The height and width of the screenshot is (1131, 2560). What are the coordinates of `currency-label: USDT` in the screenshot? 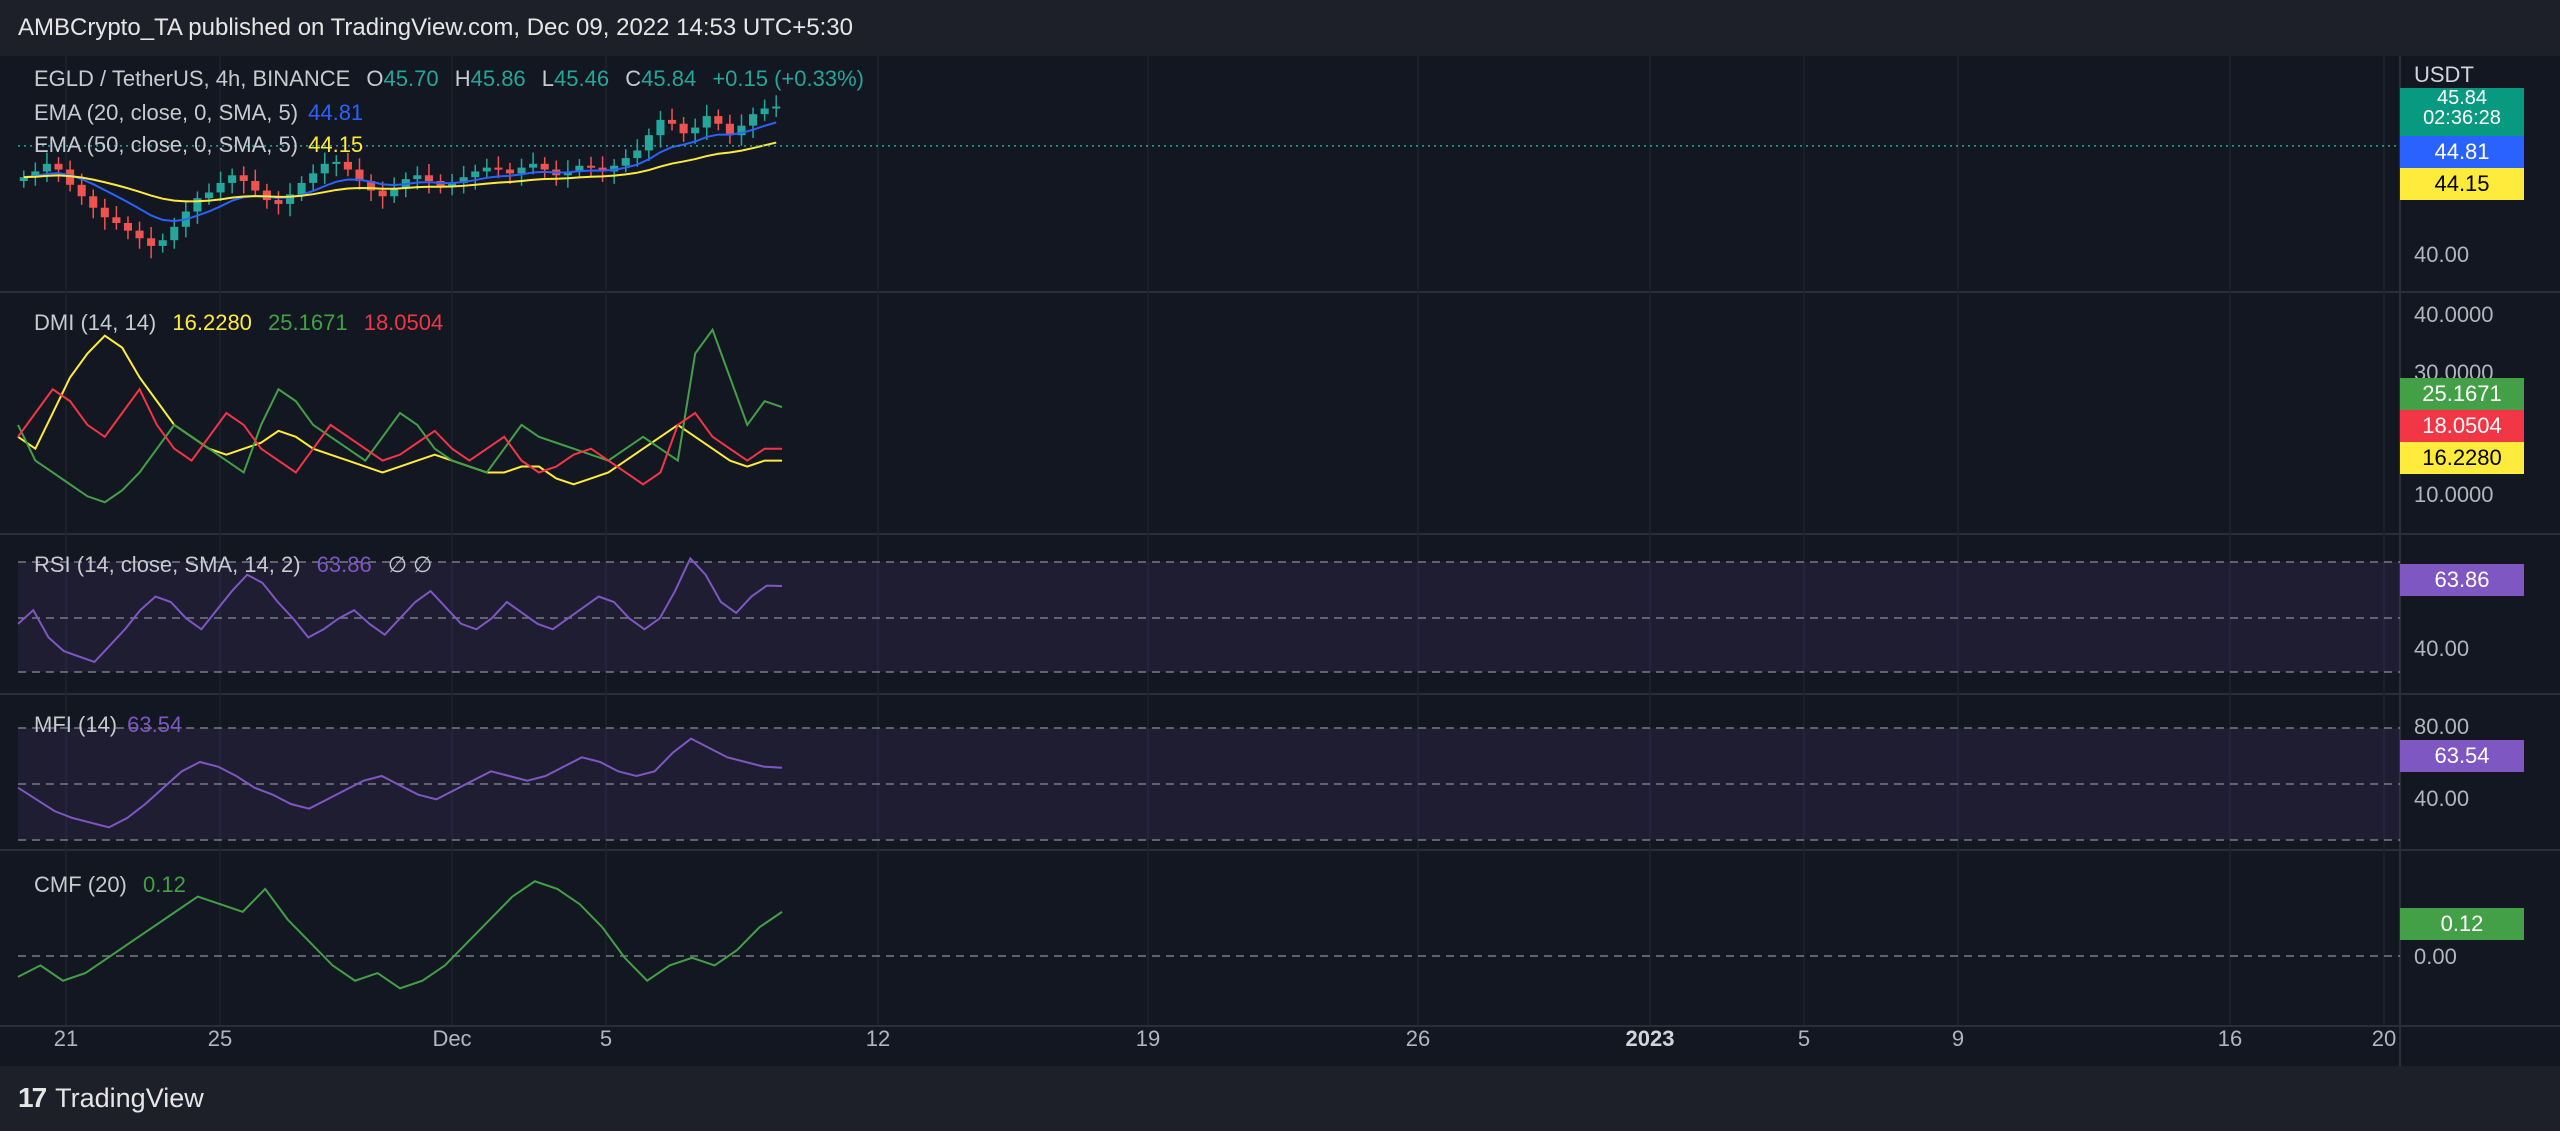 It's located at (2444, 74).